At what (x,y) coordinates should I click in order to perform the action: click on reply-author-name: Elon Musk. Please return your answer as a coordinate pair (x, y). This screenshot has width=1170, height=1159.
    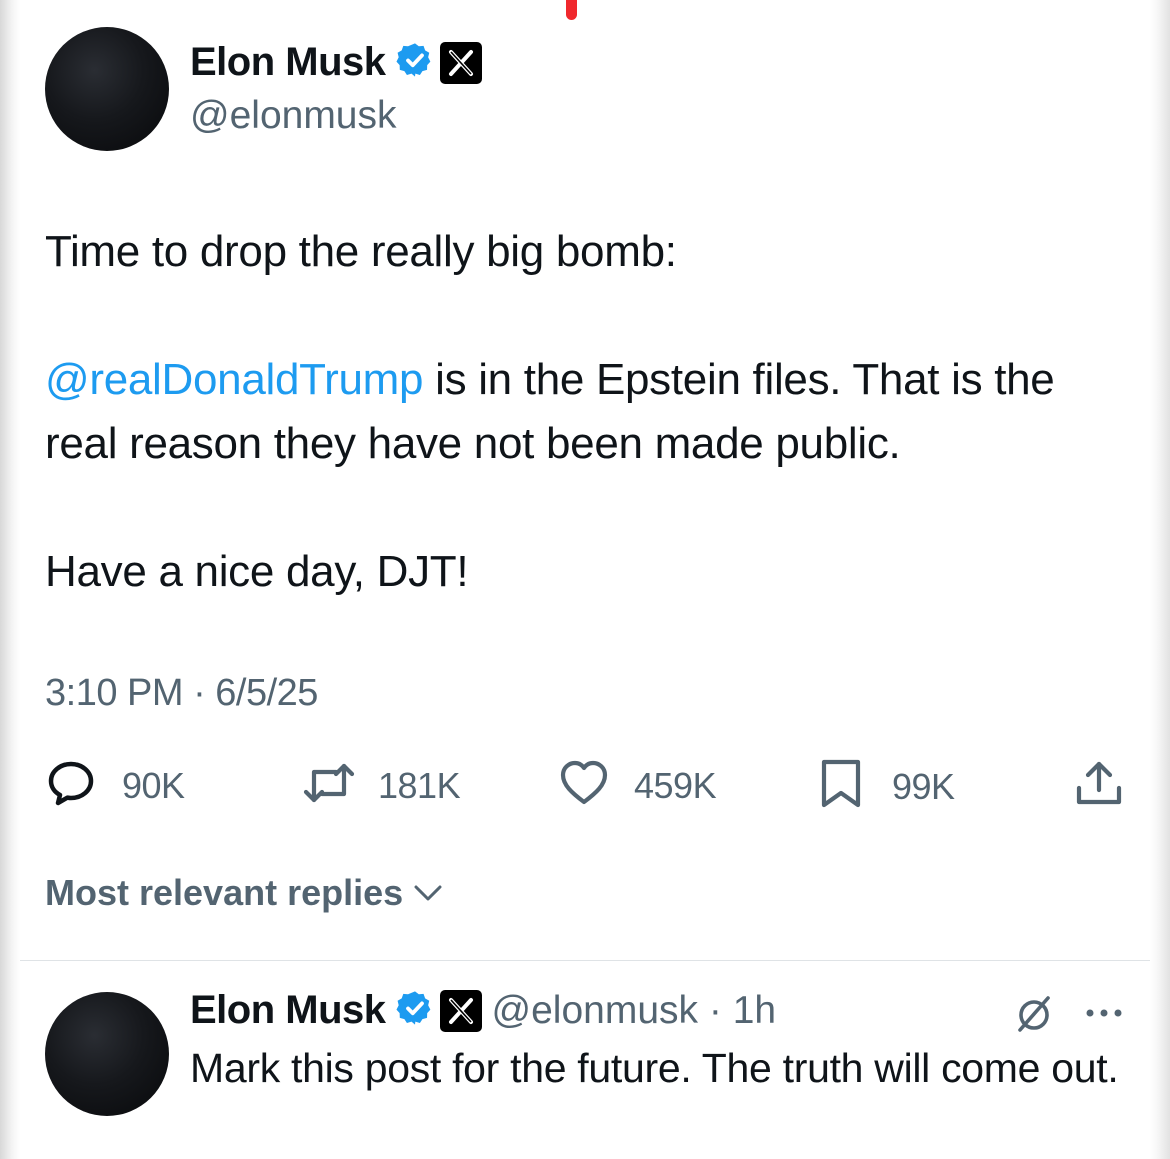
    Looking at the image, I should click on (288, 1010).